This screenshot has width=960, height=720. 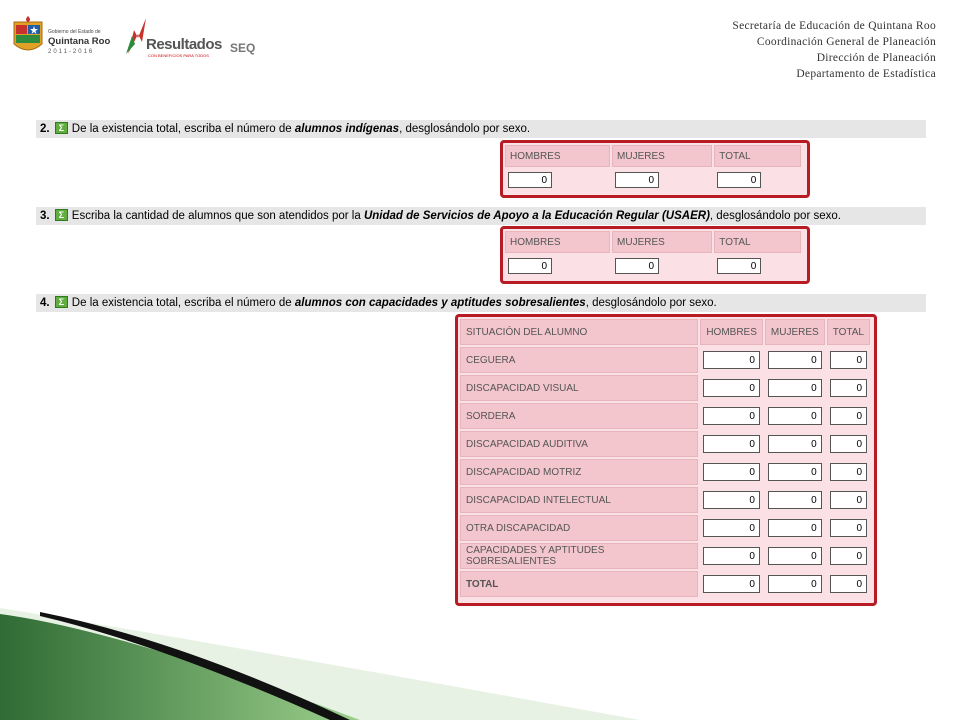 I want to click on row-label: DISCAPACIDAD INTELECTUAL, so click(x=579, y=500).